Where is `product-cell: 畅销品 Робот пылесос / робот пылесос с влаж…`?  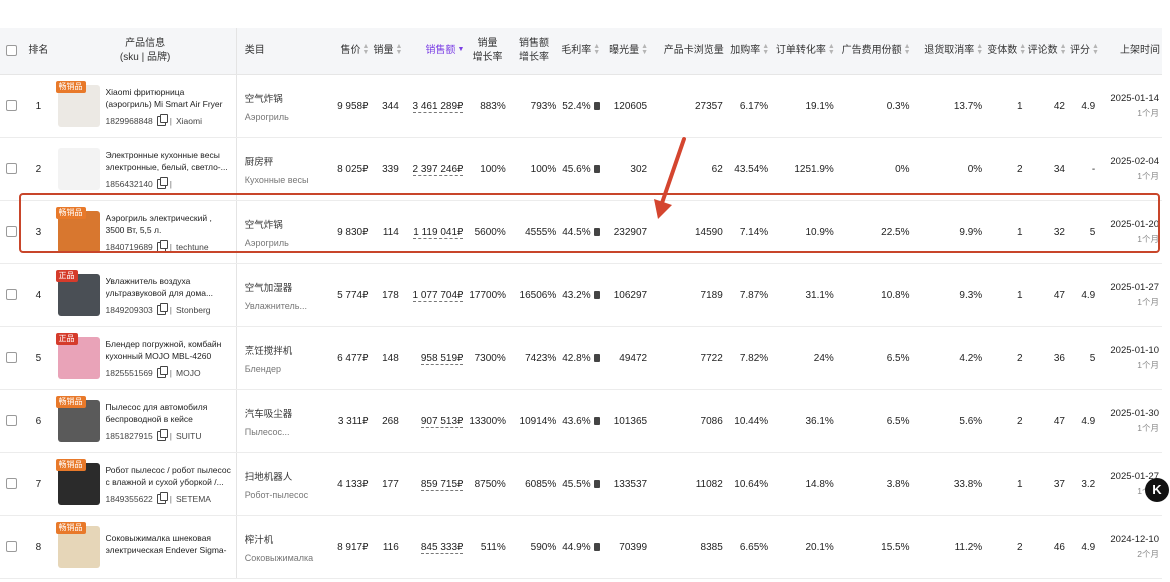
product-cell: 畅销品 Робот пылесос / робот пылесос с влаж… is located at coordinates (145, 484).